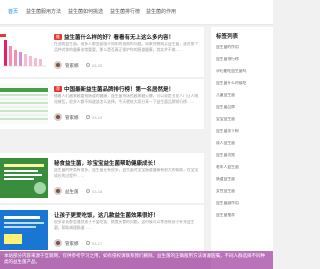 The height and width of the screenshot is (269, 320). What do you see at coordinates (244, 203) in the screenshot?
I see `tag-link: 益生菌副作用` at bounding box center [244, 203].